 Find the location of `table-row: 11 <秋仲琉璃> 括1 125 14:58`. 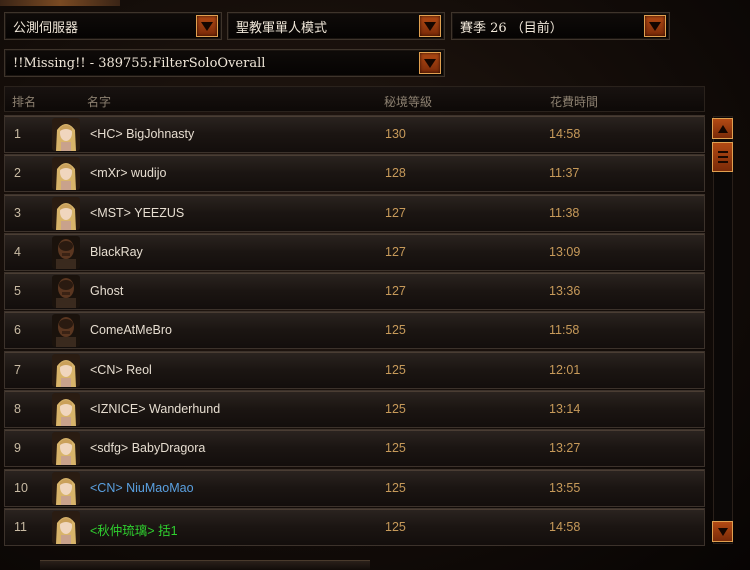

table-row: 11 <秋仲琉璃> 括1 125 14:58 is located at coordinates (354, 526).